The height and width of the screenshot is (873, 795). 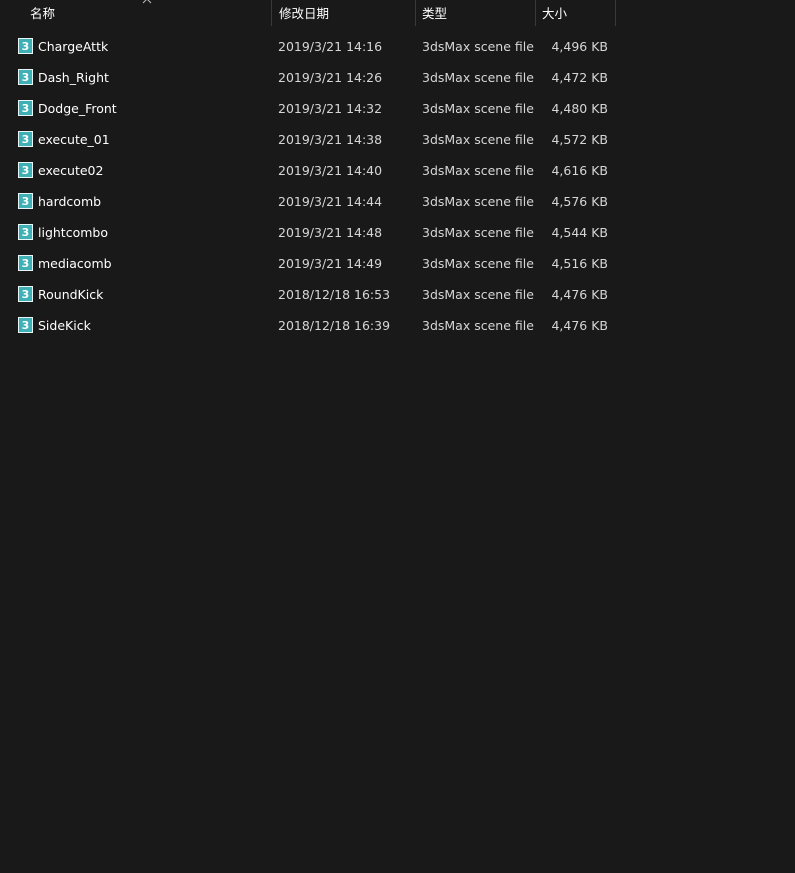 What do you see at coordinates (71, 294) in the screenshot?
I see `file-name: RoundKick` at bounding box center [71, 294].